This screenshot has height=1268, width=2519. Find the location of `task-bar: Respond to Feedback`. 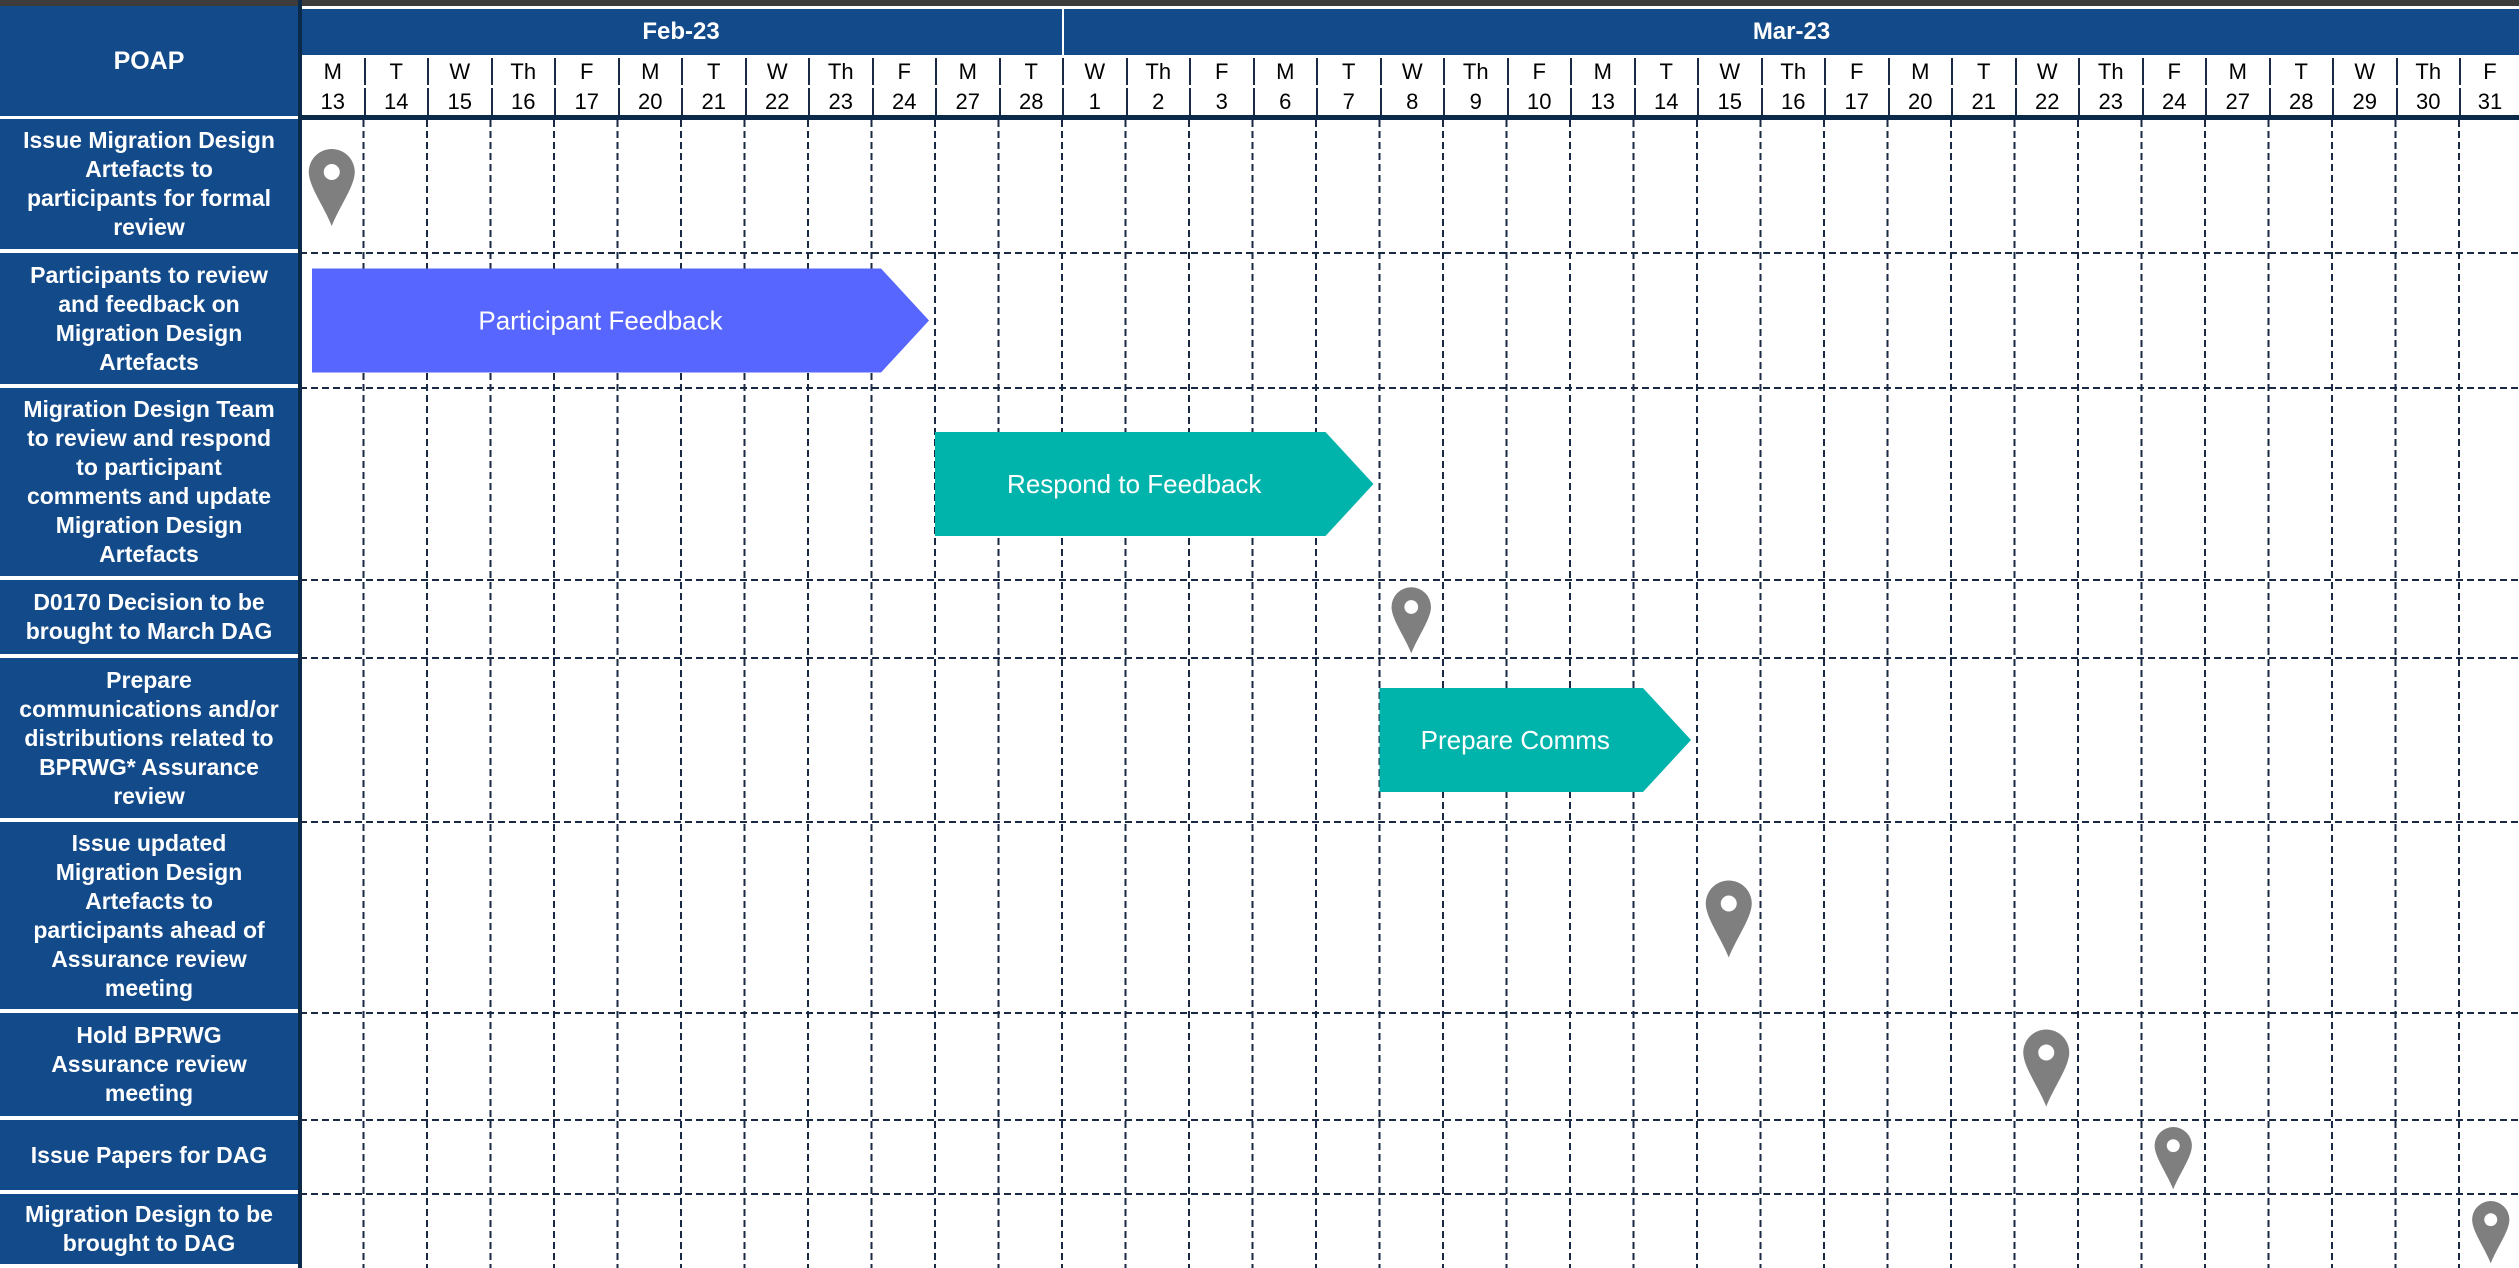

task-bar: Respond to Feedback is located at coordinates (1154, 484).